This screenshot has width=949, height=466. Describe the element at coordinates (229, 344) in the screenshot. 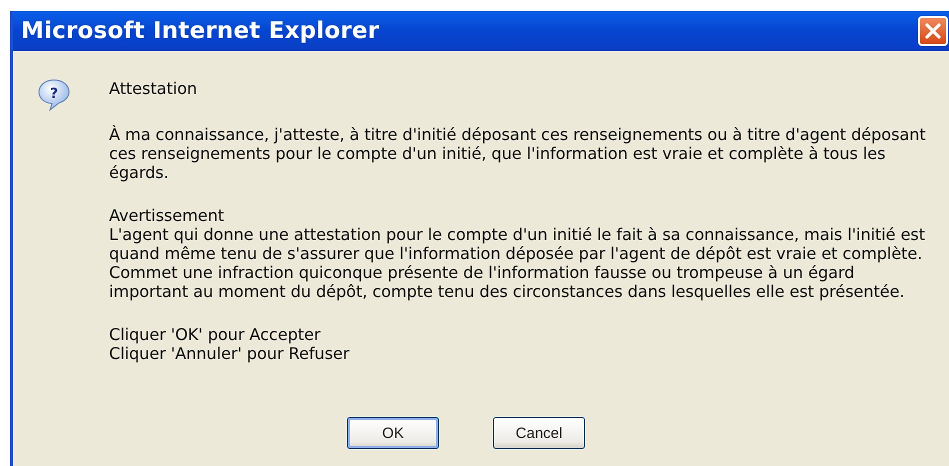

I see `dialog-paragraph: Cliquer 'OK' pour Accepter Cliquer 'Annuler' pour Refuser` at that location.